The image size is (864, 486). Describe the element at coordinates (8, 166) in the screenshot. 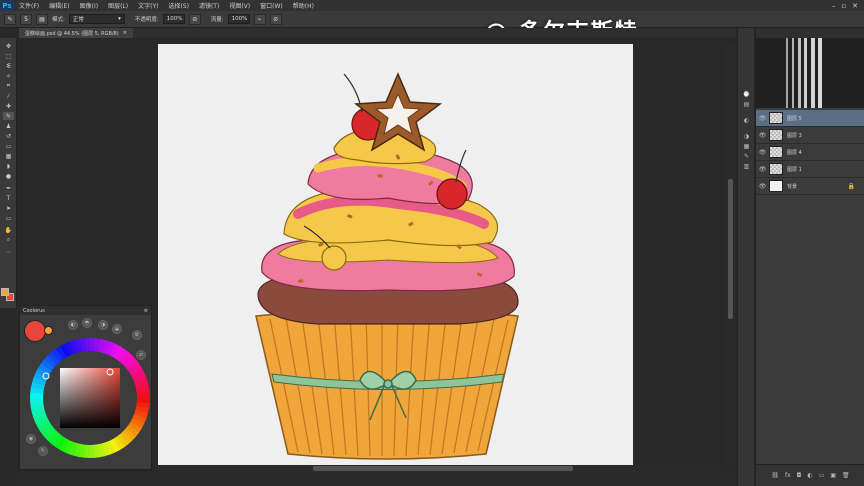

I see `blur-tool-icon: ◗` at that location.